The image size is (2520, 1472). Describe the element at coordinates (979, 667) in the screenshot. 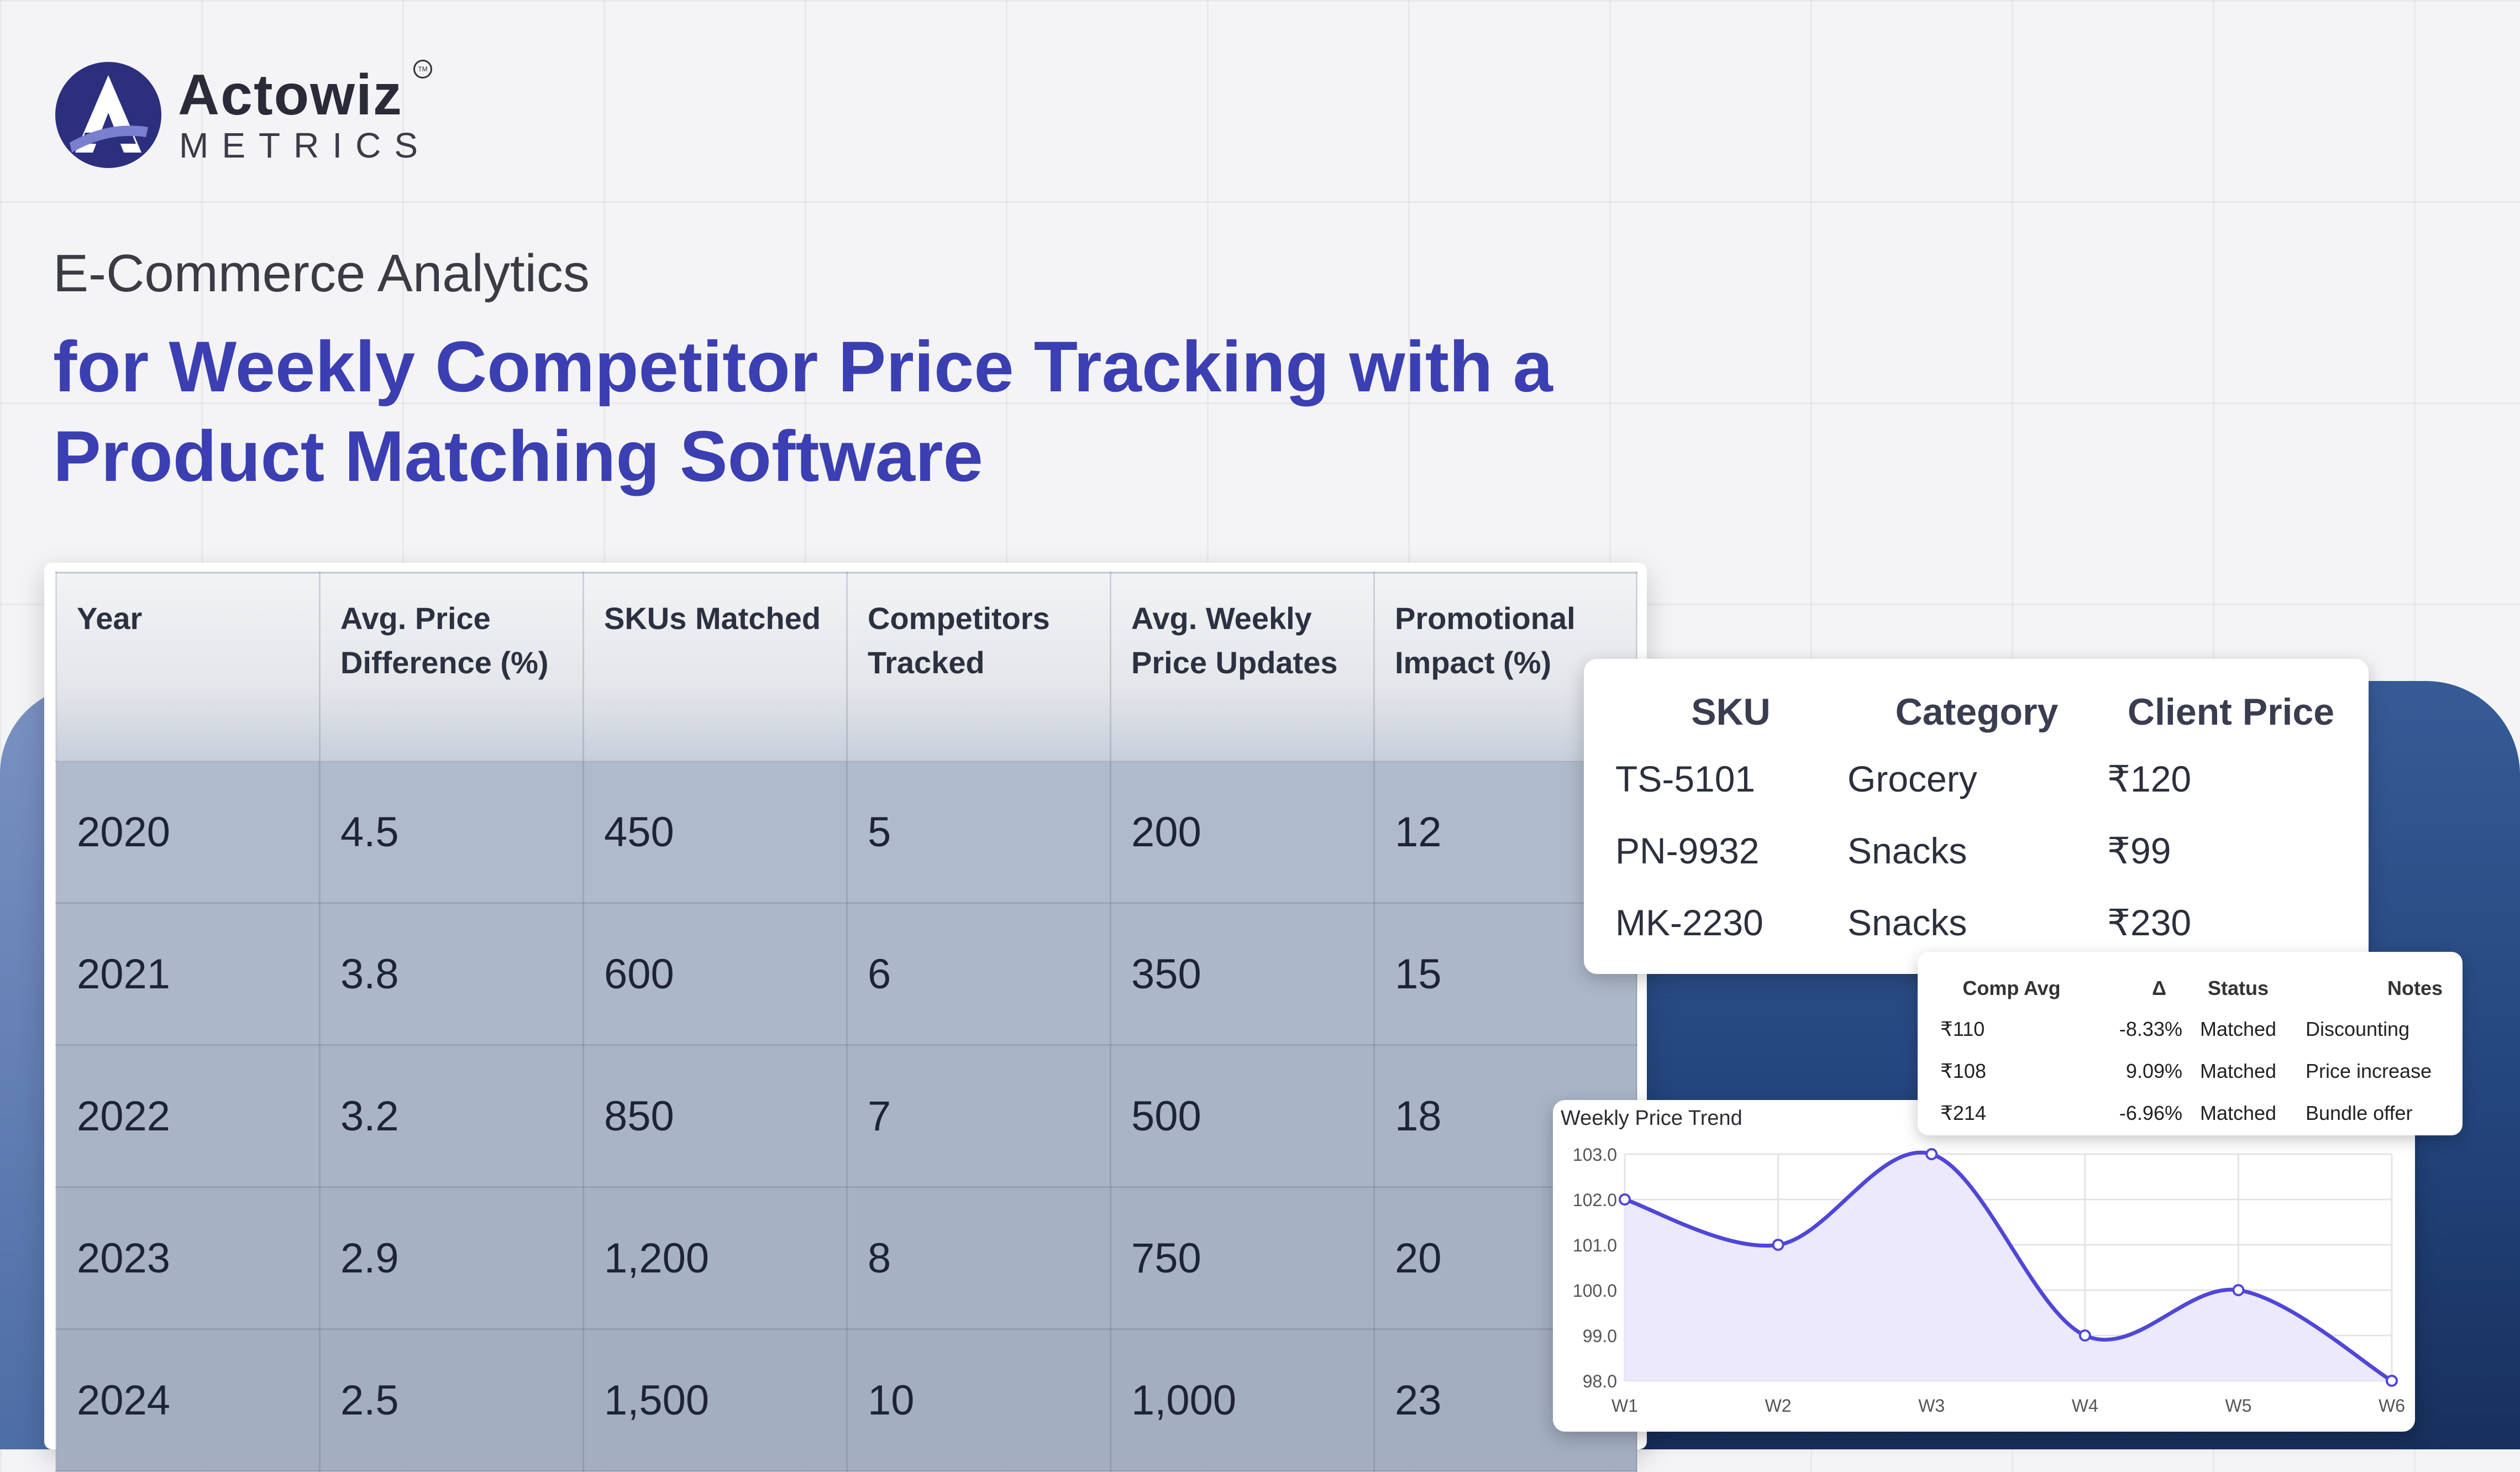

I see `column-header: Competitors Tracked` at that location.